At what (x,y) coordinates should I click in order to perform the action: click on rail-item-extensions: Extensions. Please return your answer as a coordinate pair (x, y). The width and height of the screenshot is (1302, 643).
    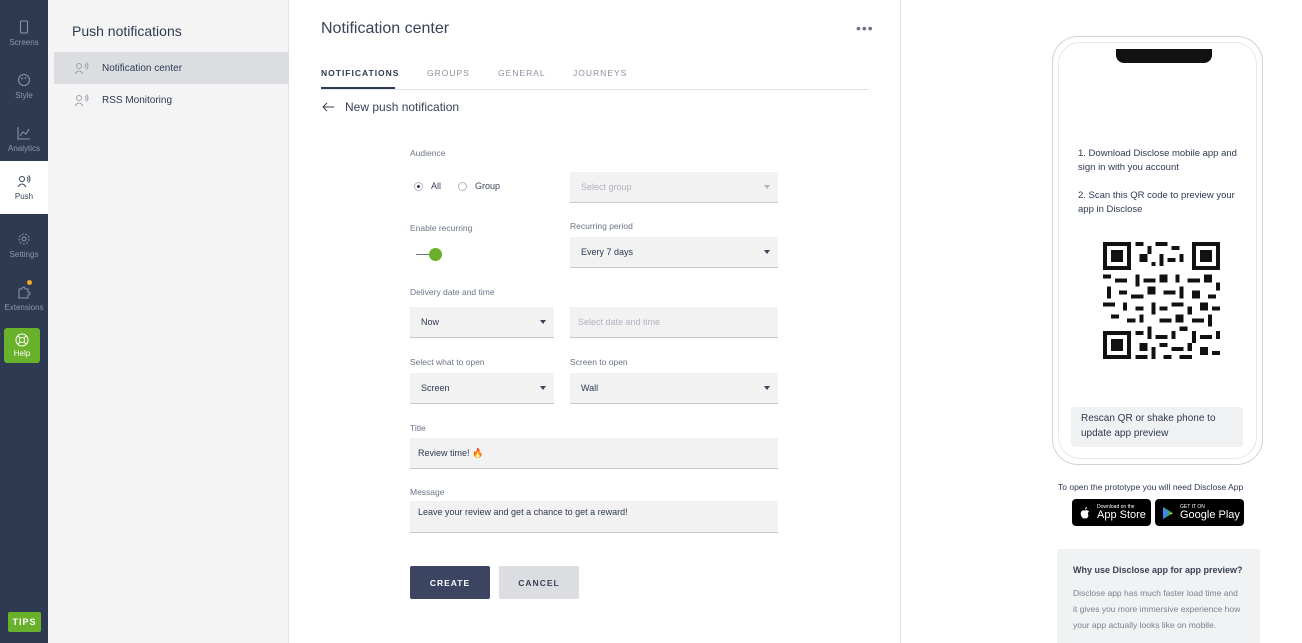
    Looking at the image, I should click on (24, 298).